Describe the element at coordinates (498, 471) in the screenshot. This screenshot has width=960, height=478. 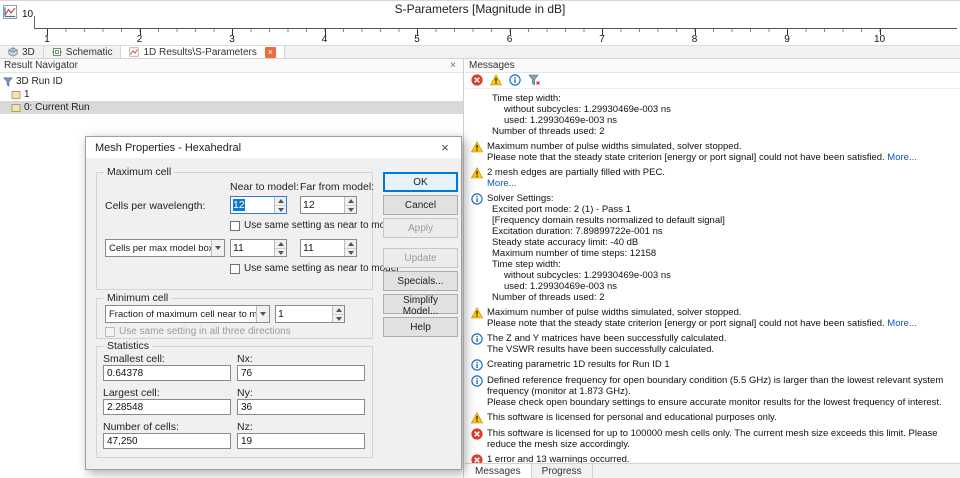
I see `messages-tab: Messages` at that location.